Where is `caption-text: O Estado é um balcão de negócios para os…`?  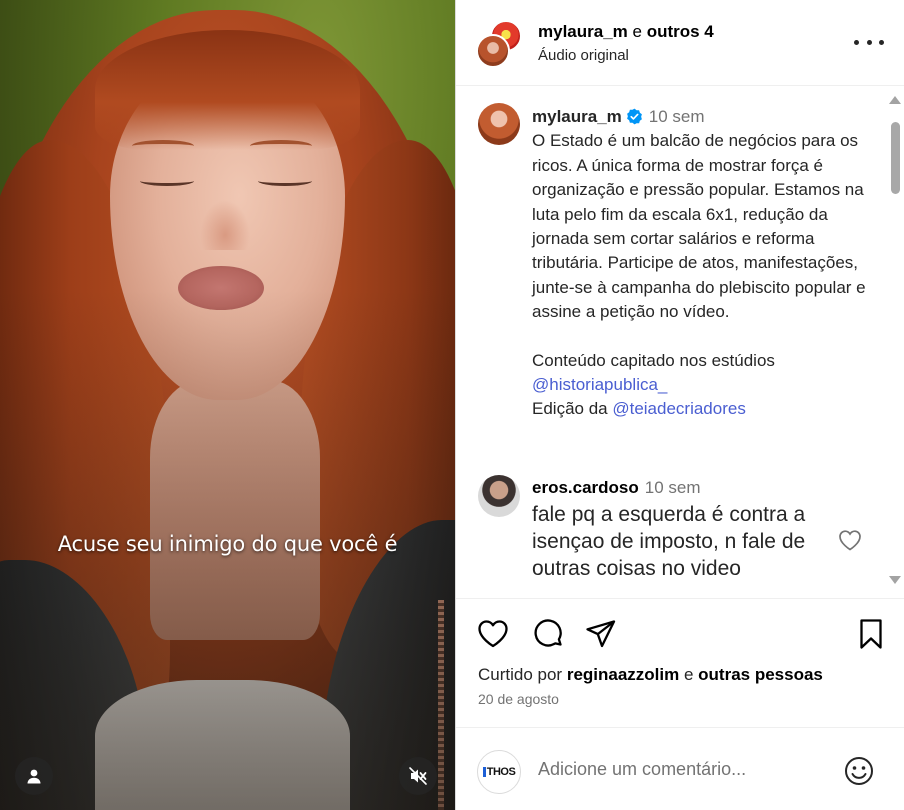
caption-text: O Estado é um balcão de negócios para os… is located at coordinates (701, 226).